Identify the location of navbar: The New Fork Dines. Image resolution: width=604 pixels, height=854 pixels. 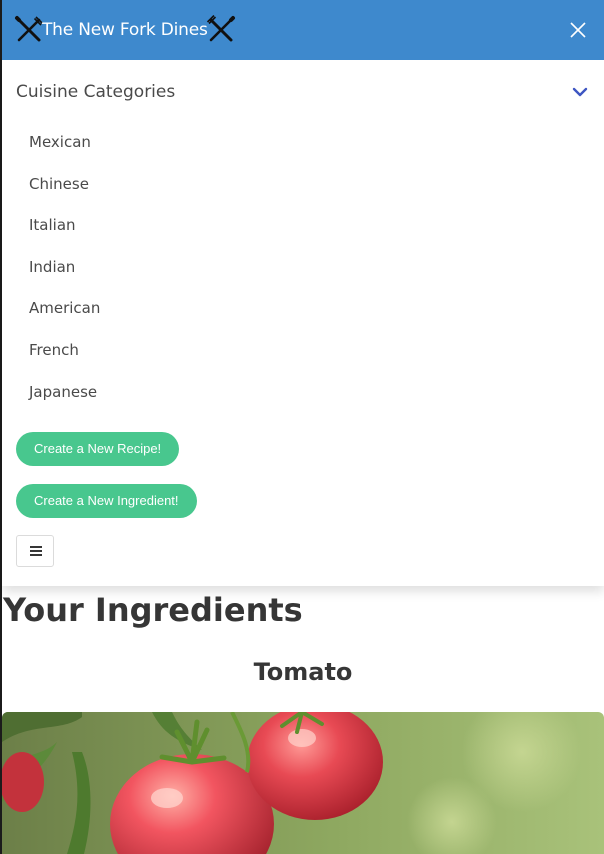
(303, 30).